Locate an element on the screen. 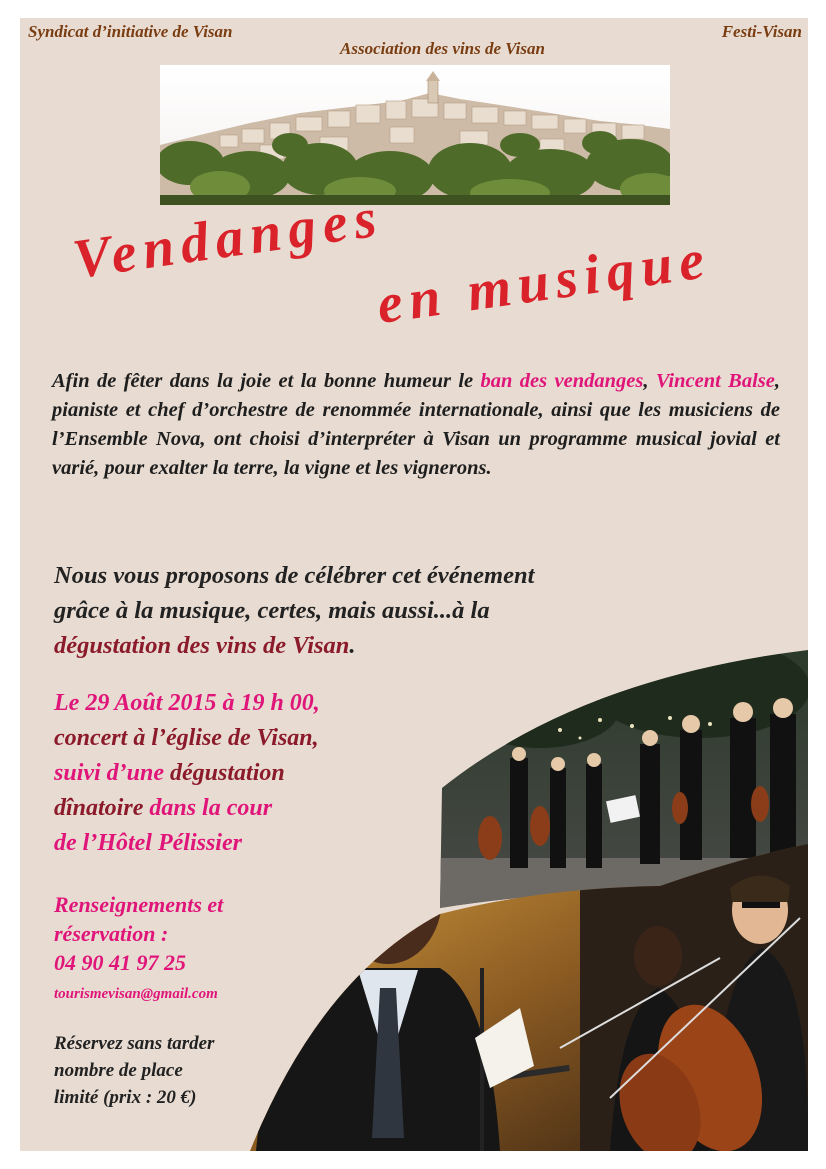 The width and height of the screenshot is (826, 1169). intro-highlight-ban: ban des vendanges is located at coordinates (562, 381).